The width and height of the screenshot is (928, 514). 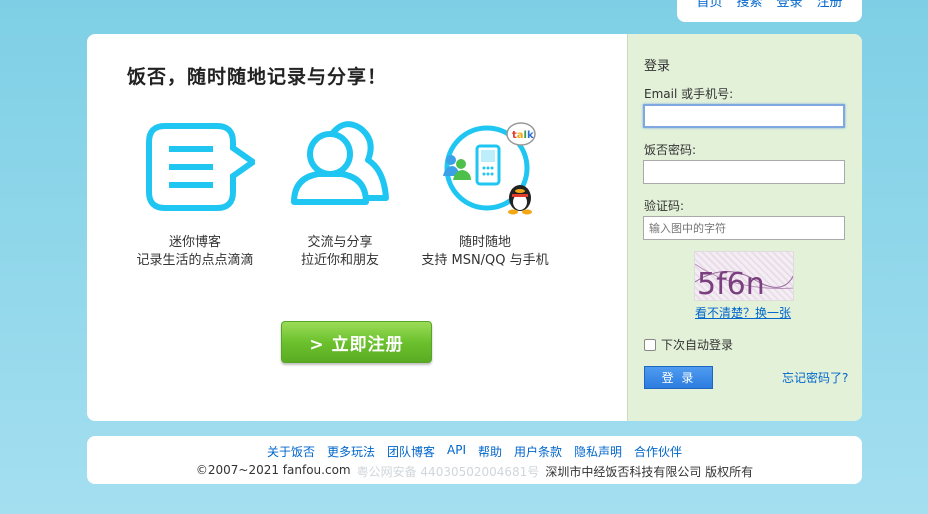 What do you see at coordinates (291, 451) in the screenshot?
I see `footer-link-about: 关于饭否` at bounding box center [291, 451].